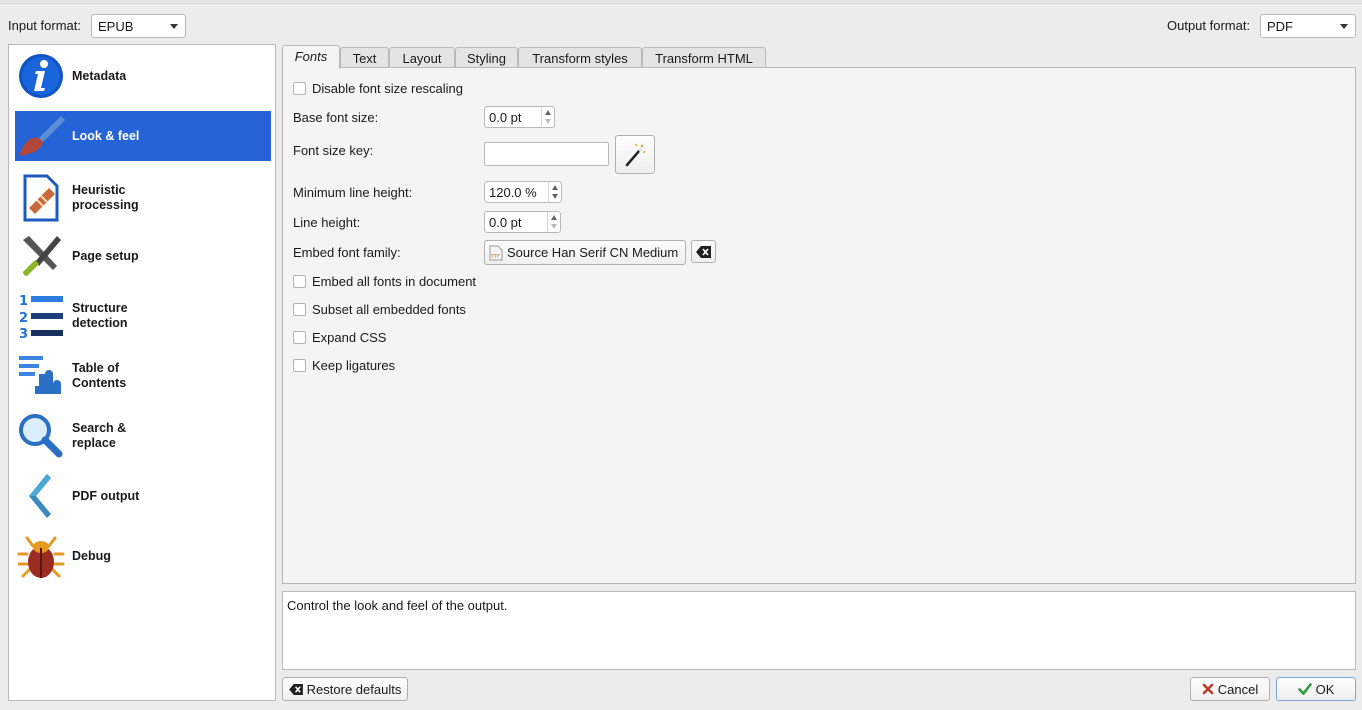 The image size is (1362, 710). Describe the element at coordinates (389, 309) in the screenshot. I see `checkbox-label: Subset all embedded fonts` at that location.